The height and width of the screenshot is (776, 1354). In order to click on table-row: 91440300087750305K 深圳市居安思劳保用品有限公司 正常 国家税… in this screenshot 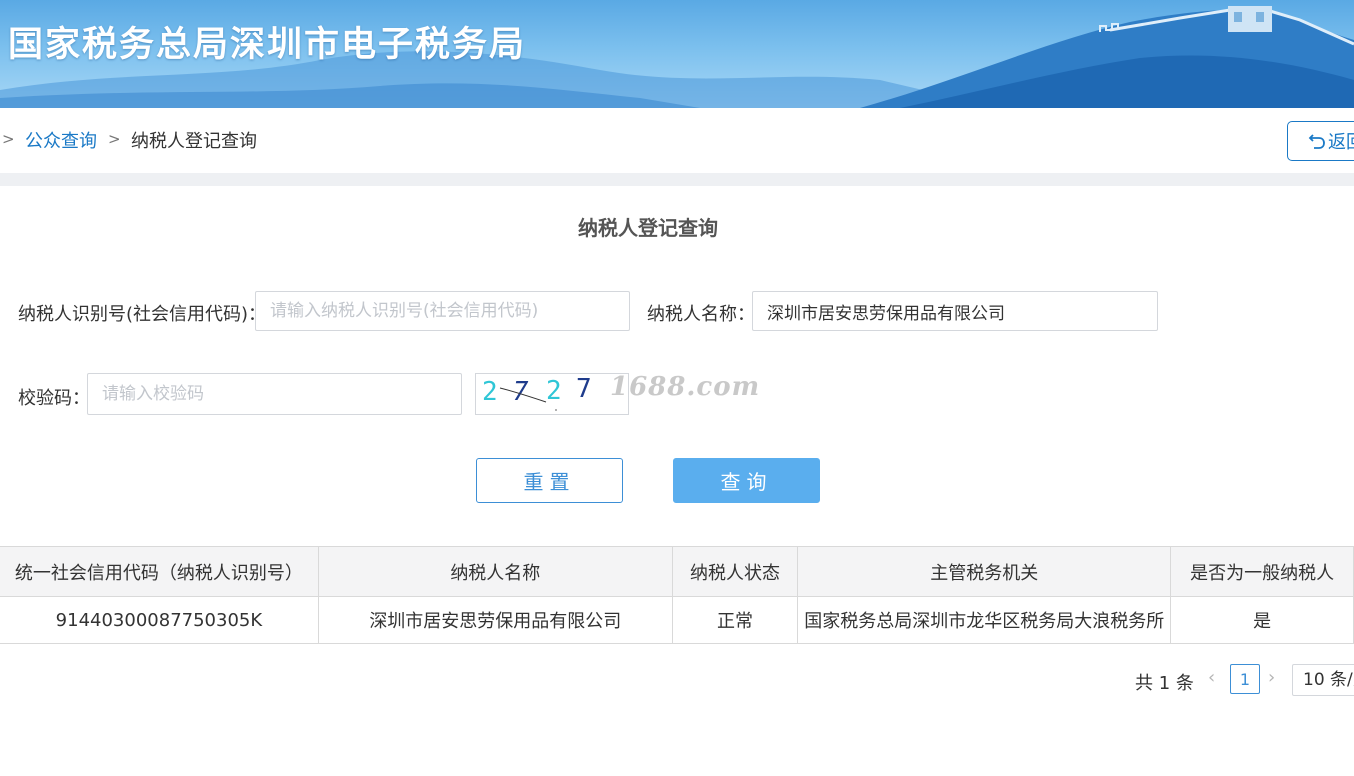, I will do `click(677, 620)`.